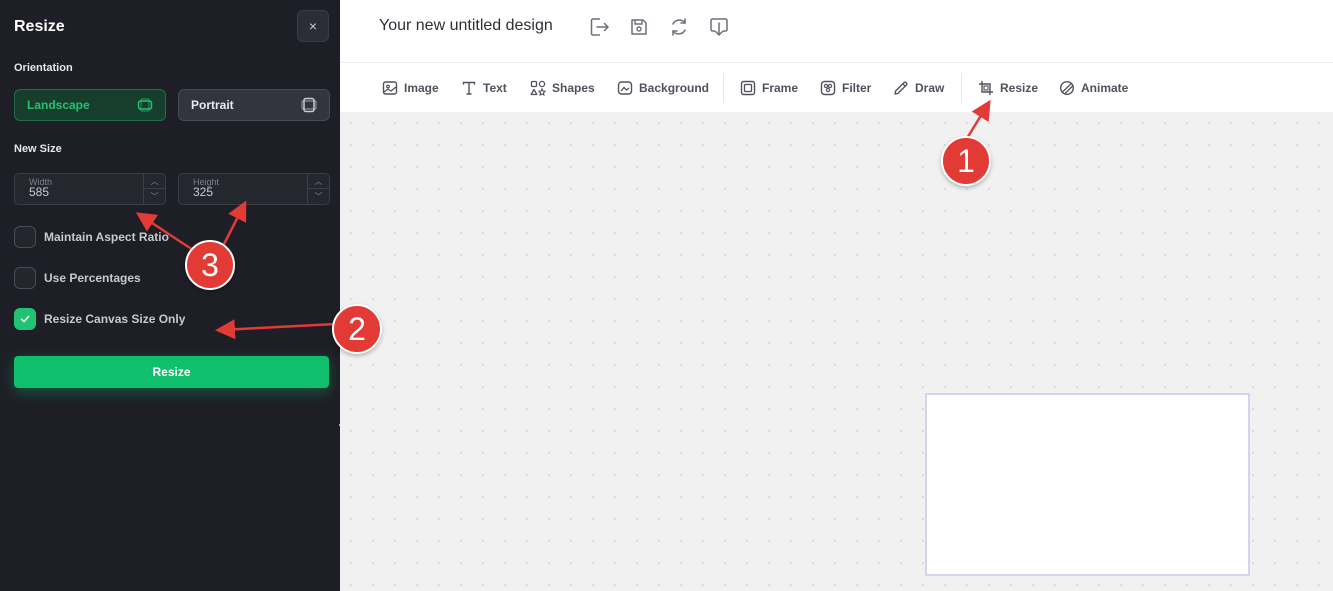 The height and width of the screenshot is (591, 1333). I want to click on close-button: ×, so click(313, 26).